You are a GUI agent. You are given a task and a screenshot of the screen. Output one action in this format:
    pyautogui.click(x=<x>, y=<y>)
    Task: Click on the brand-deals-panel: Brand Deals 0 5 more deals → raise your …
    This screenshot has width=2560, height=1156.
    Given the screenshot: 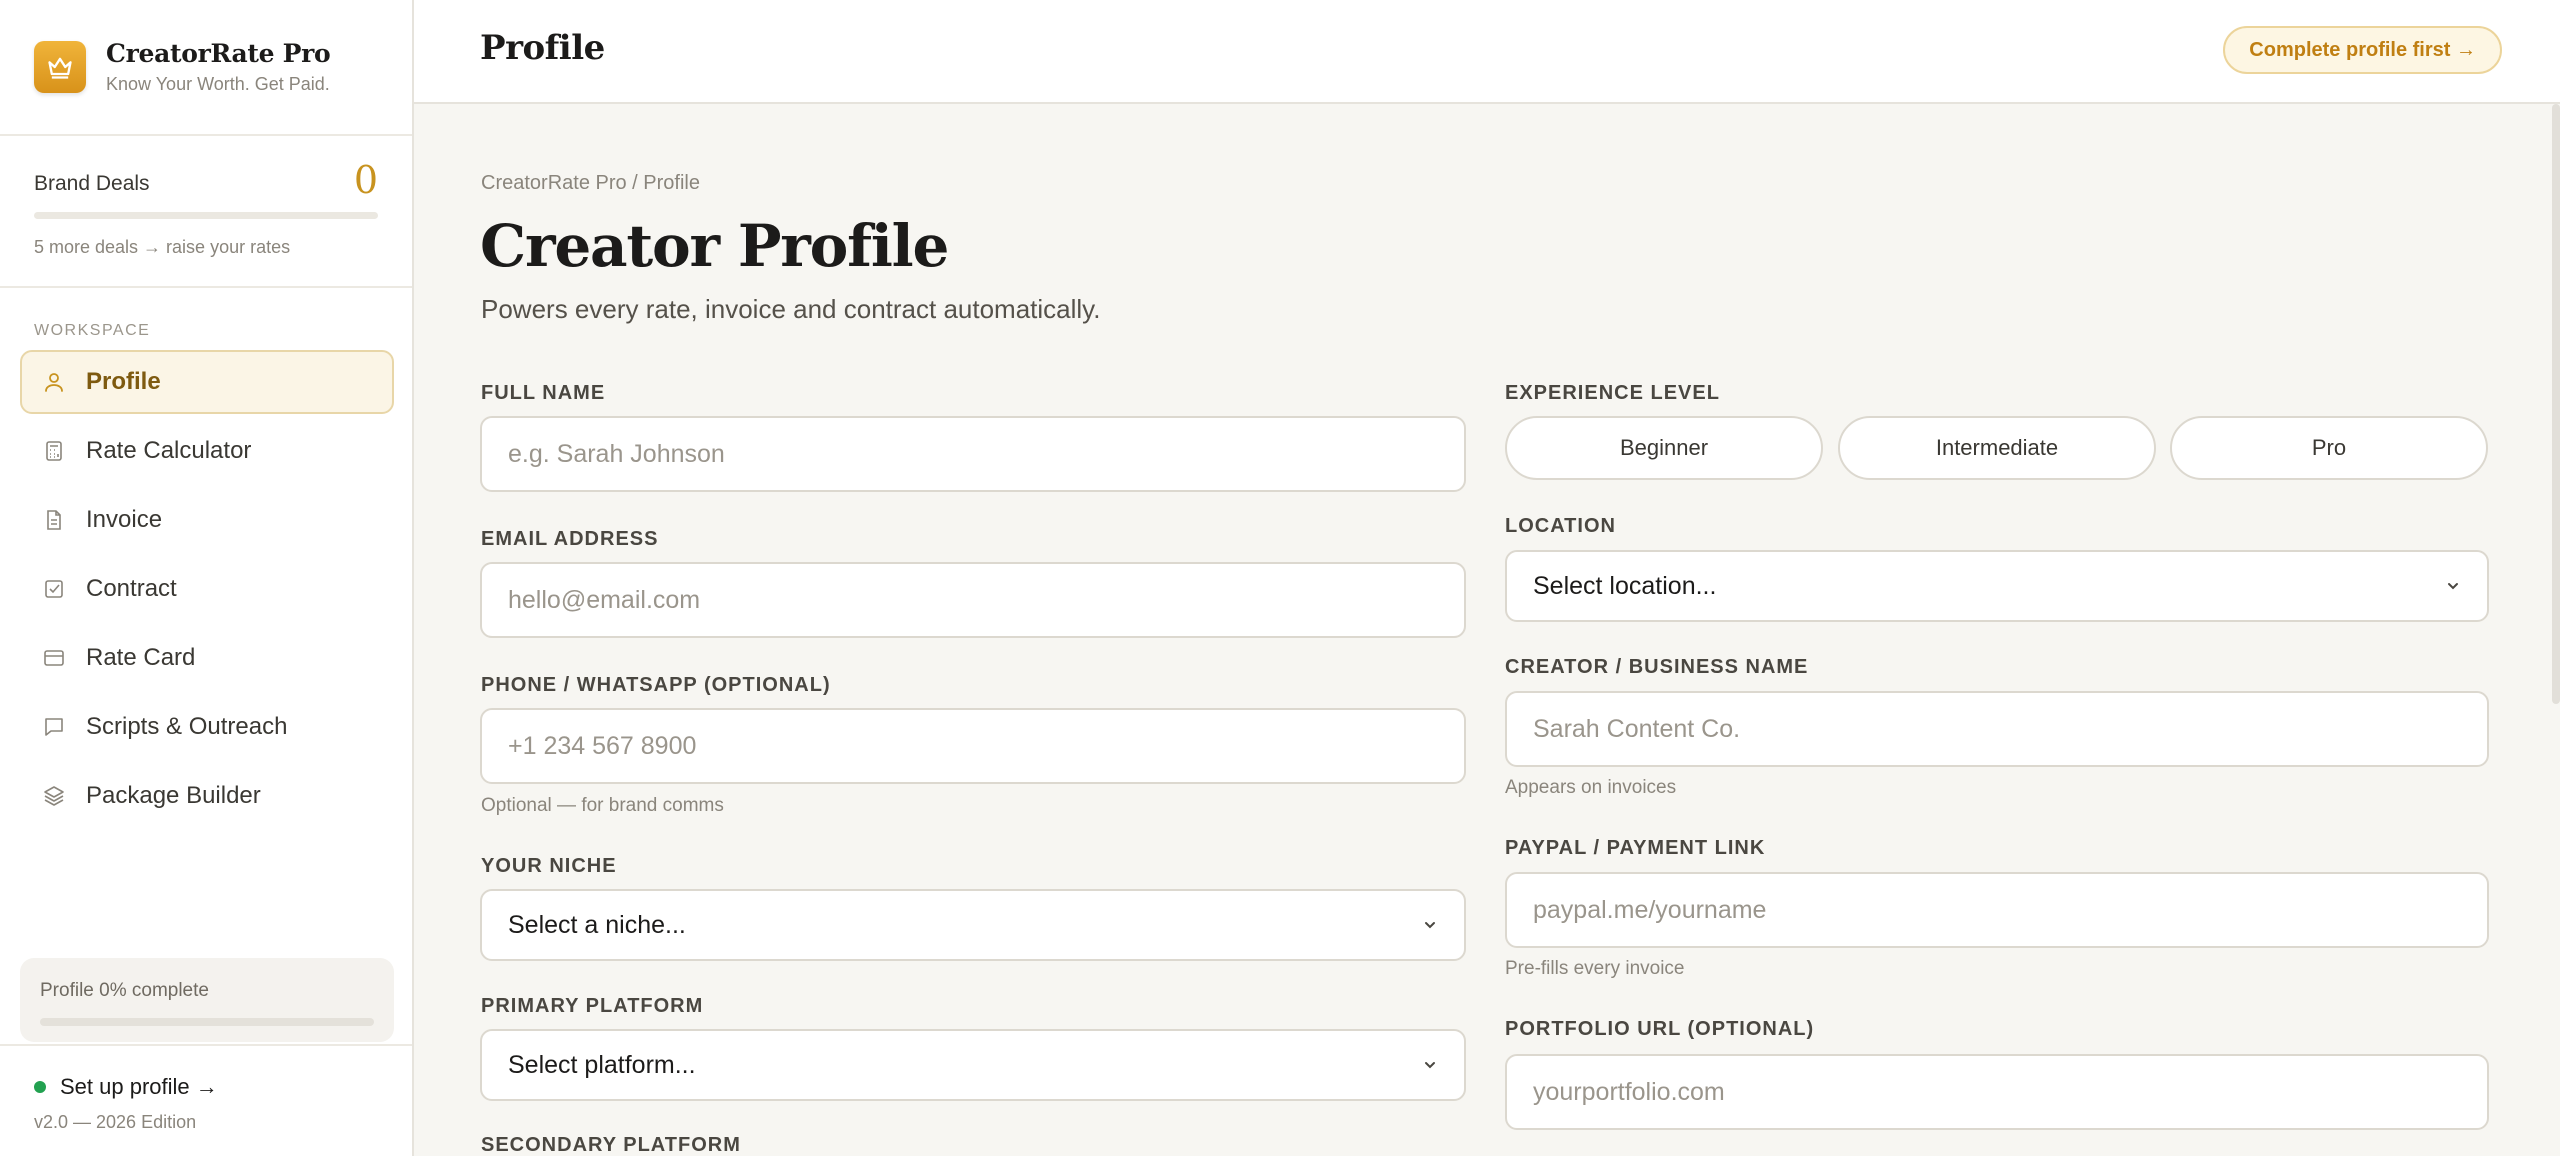 What is the action you would take?
    pyautogui.click(x=206, y=212)
    